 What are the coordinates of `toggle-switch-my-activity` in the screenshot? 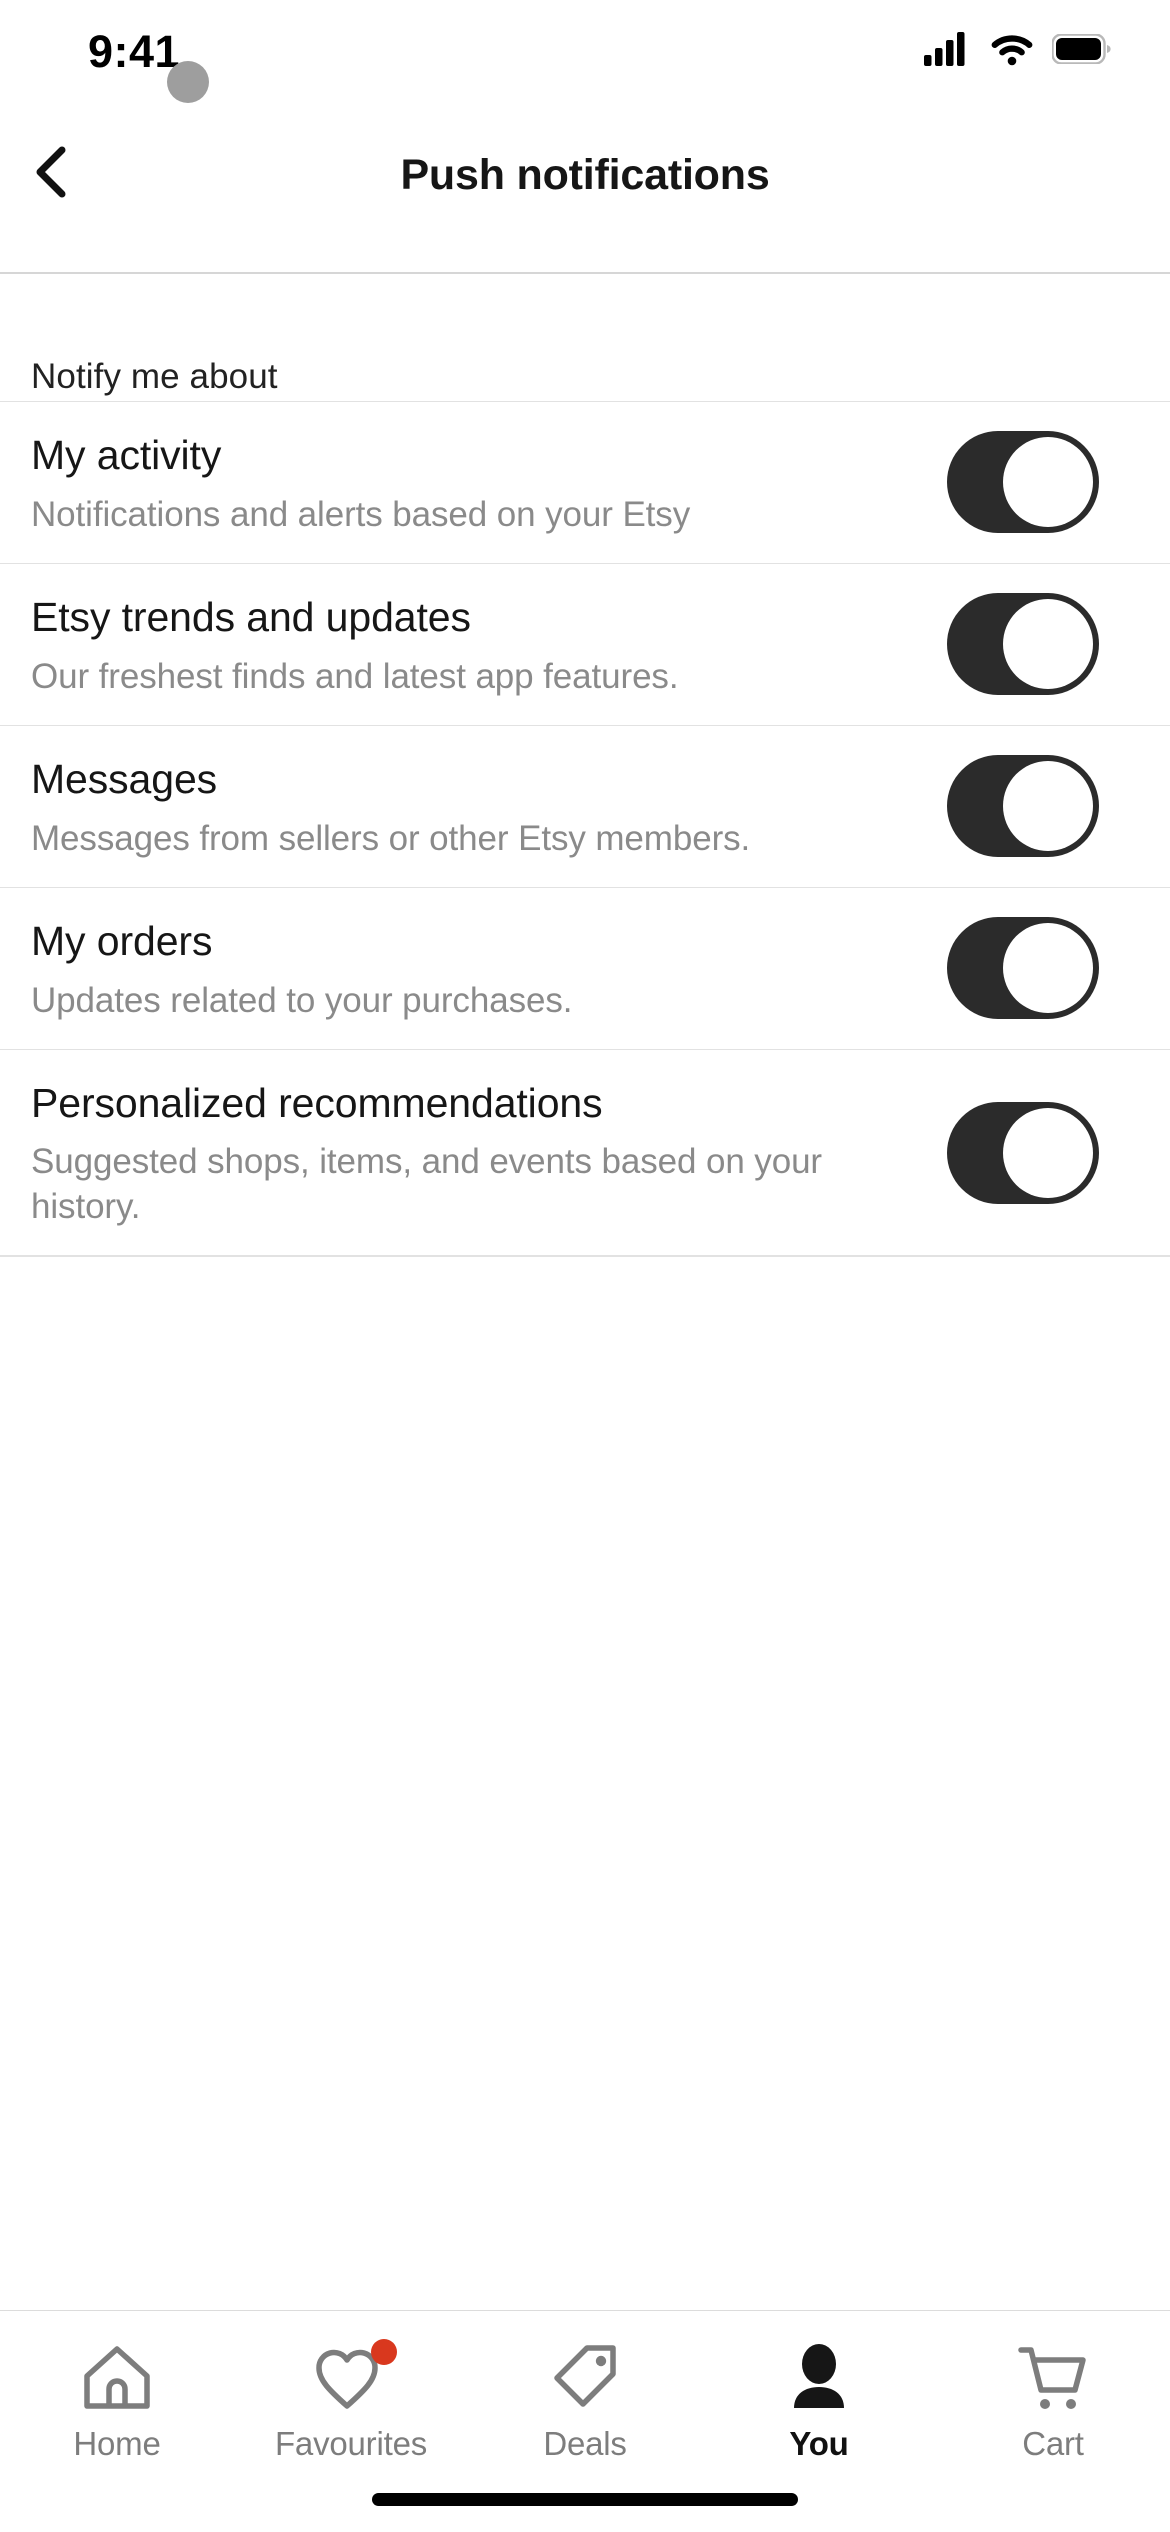 It's located at (1023, 482).